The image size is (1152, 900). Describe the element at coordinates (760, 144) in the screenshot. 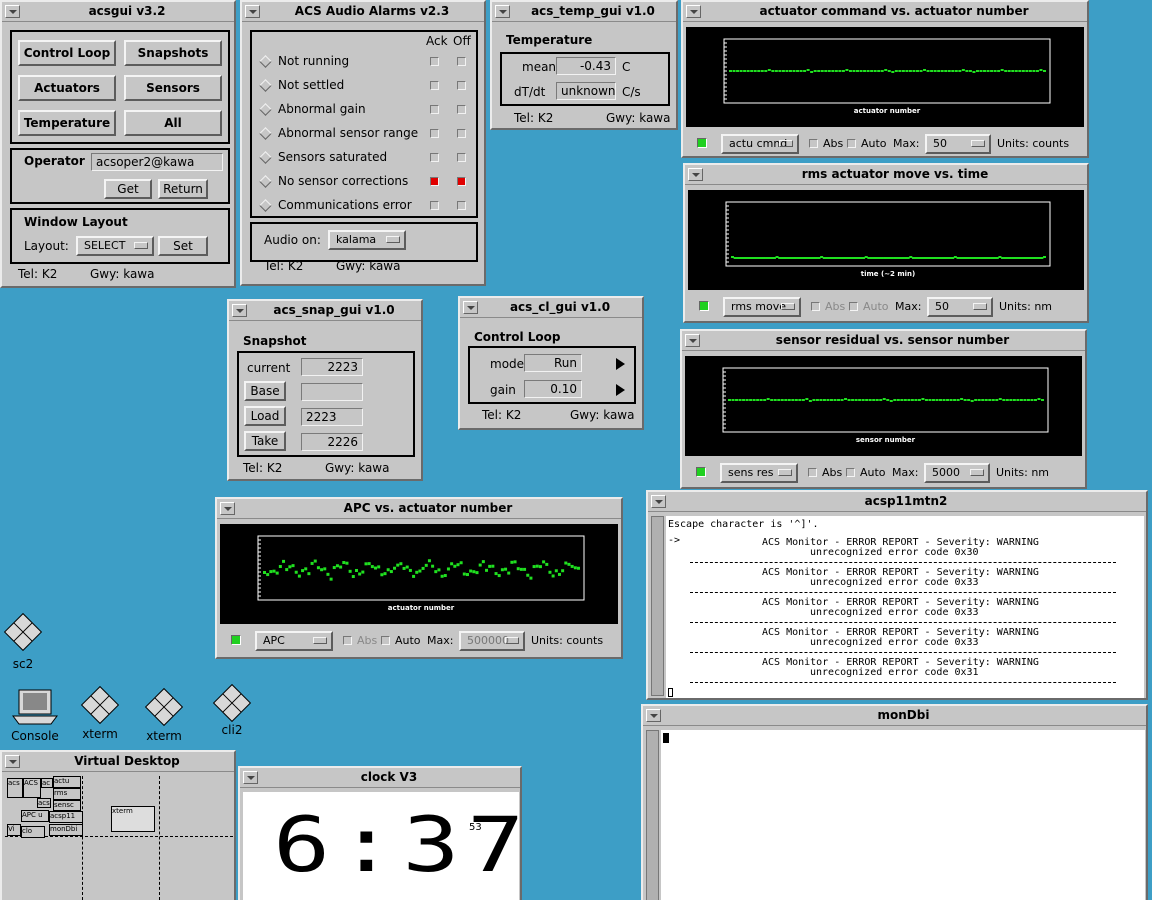

I see `plot-select: actu cmnd` at that location.